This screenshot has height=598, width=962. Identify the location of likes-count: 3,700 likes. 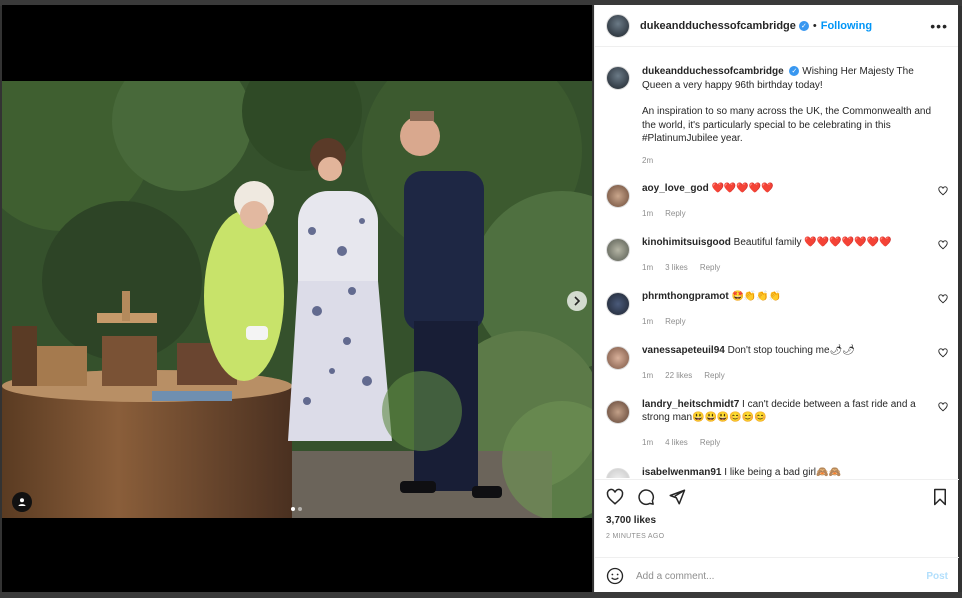
(777, 520).